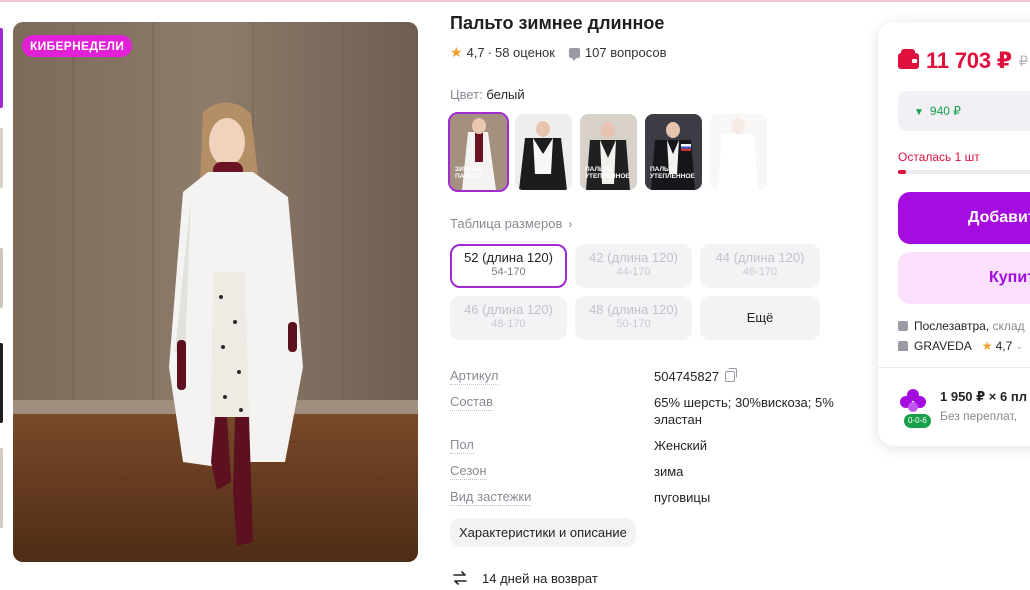  Describe the element at coordinates (964, 111) in the screenshot. I see `discount-block: ▼ 940 ₽` at that location.